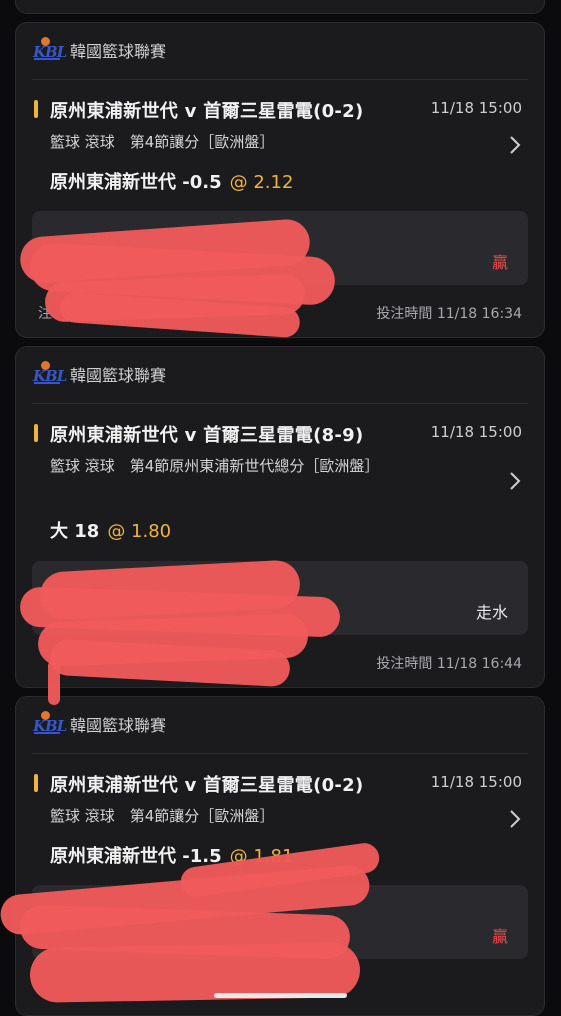 This screenshot has width=561, height=1016. Describe the element at coordinates (136, 856) in the screenshot. I see `selection-name: 原州東浦新世代 -1.5` at that location.